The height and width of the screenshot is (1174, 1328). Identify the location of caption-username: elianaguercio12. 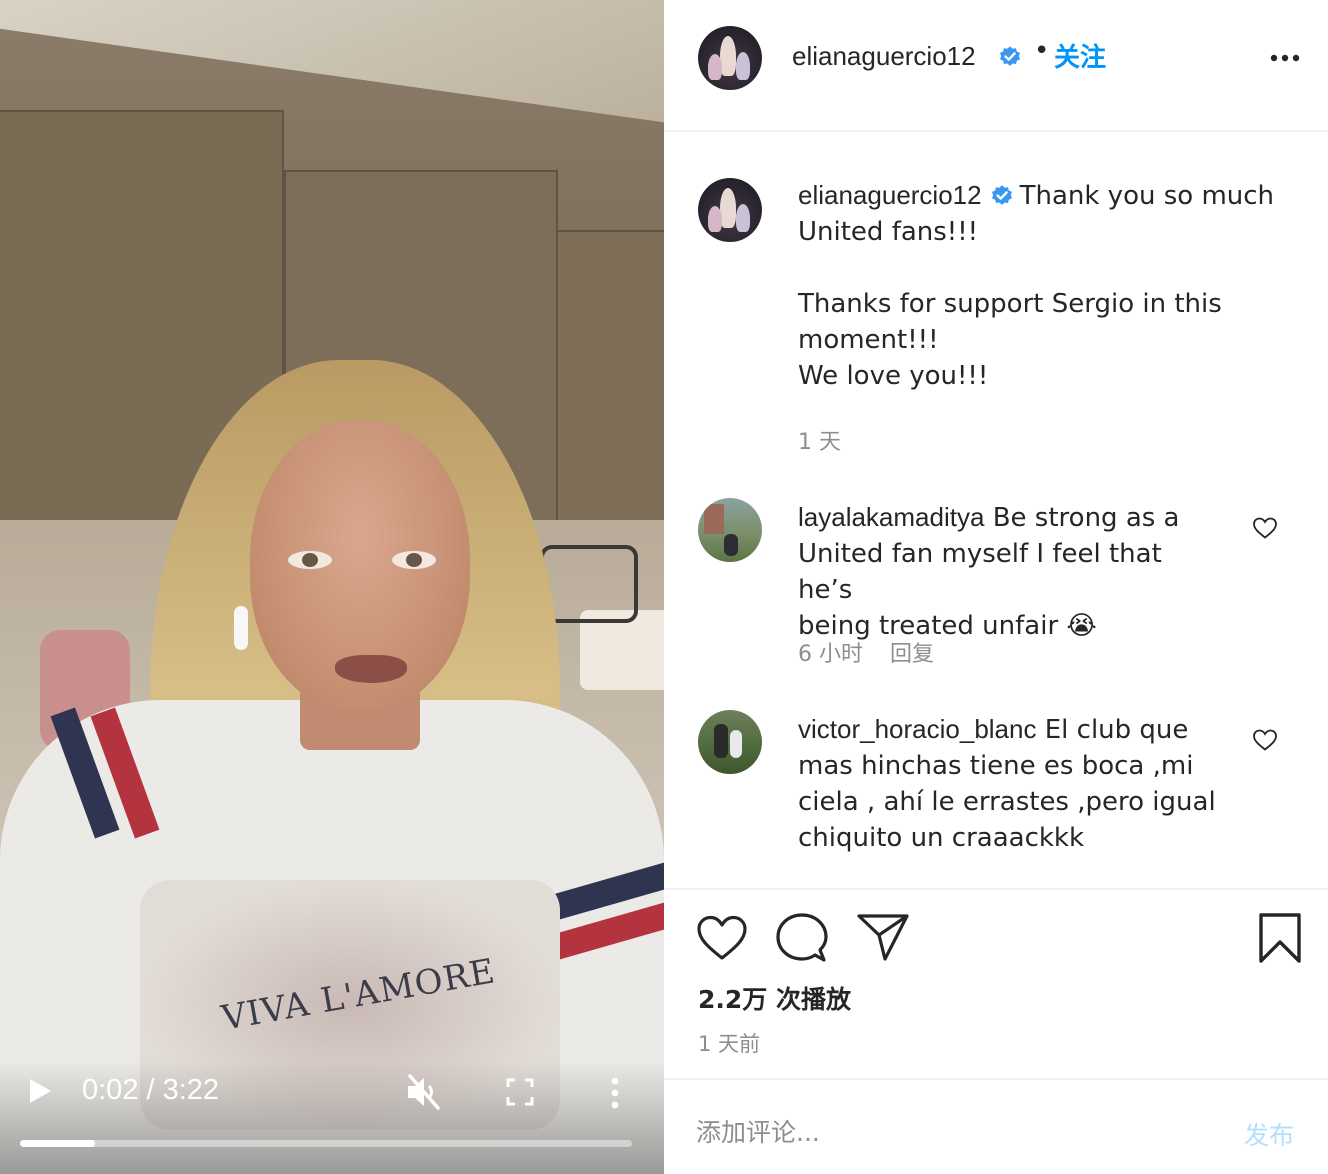
(890, 195).